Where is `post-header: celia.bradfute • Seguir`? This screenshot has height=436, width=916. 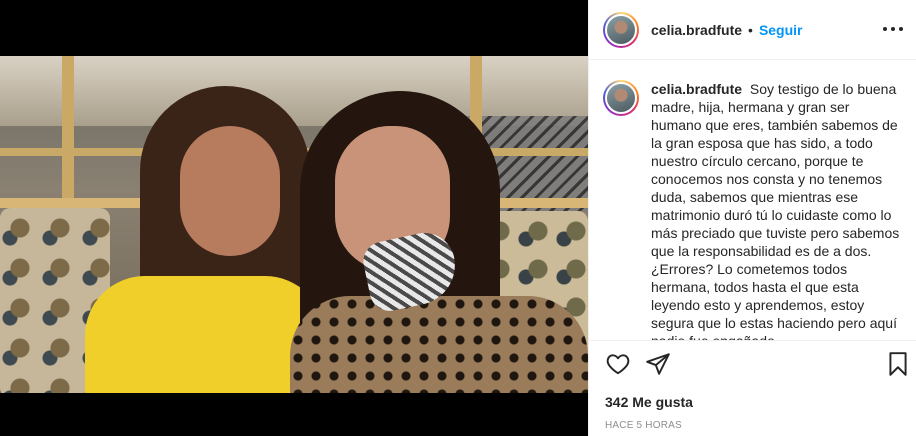
post-header: celia.bradfute • Seguir is located at coordinates (752, 30).